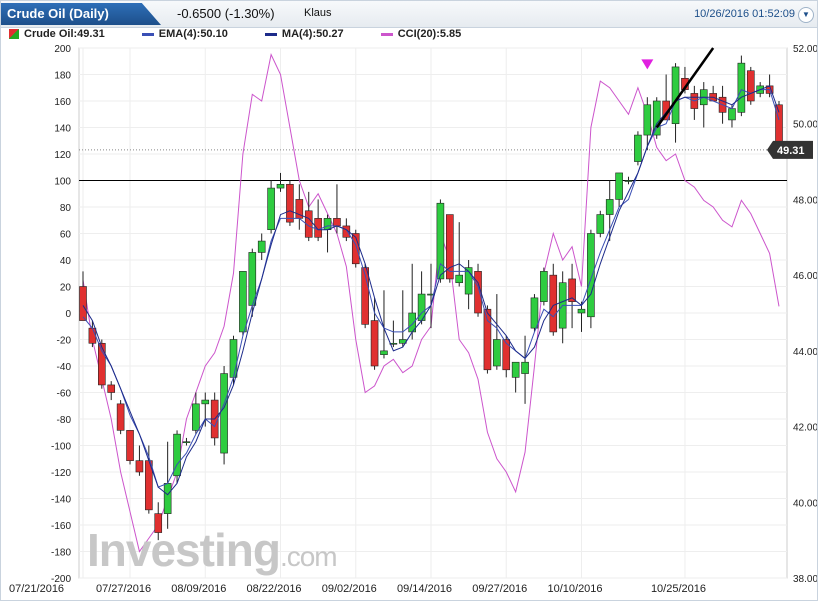 The image size is (818, 601). Describe the element at coordinates (62, 155) in the screenshot. I see `left-tick-label: 120` at that location.